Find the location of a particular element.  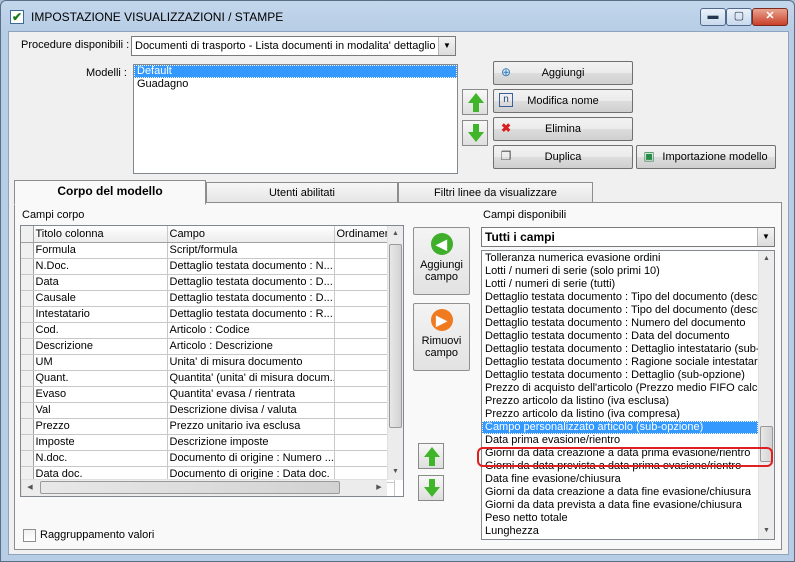

scroll-down-icon: ▼ is located at coordinates (395, 472).